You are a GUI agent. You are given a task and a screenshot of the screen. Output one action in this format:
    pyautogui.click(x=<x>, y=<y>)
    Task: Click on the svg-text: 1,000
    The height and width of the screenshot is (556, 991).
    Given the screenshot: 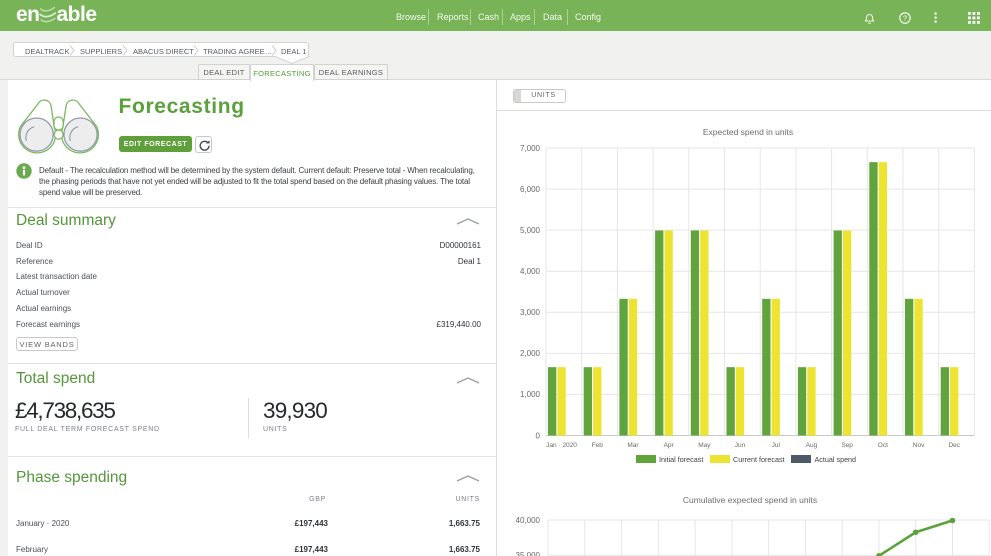 What is the action you would take?
    pyautogui.click(x=530, y=394)
    